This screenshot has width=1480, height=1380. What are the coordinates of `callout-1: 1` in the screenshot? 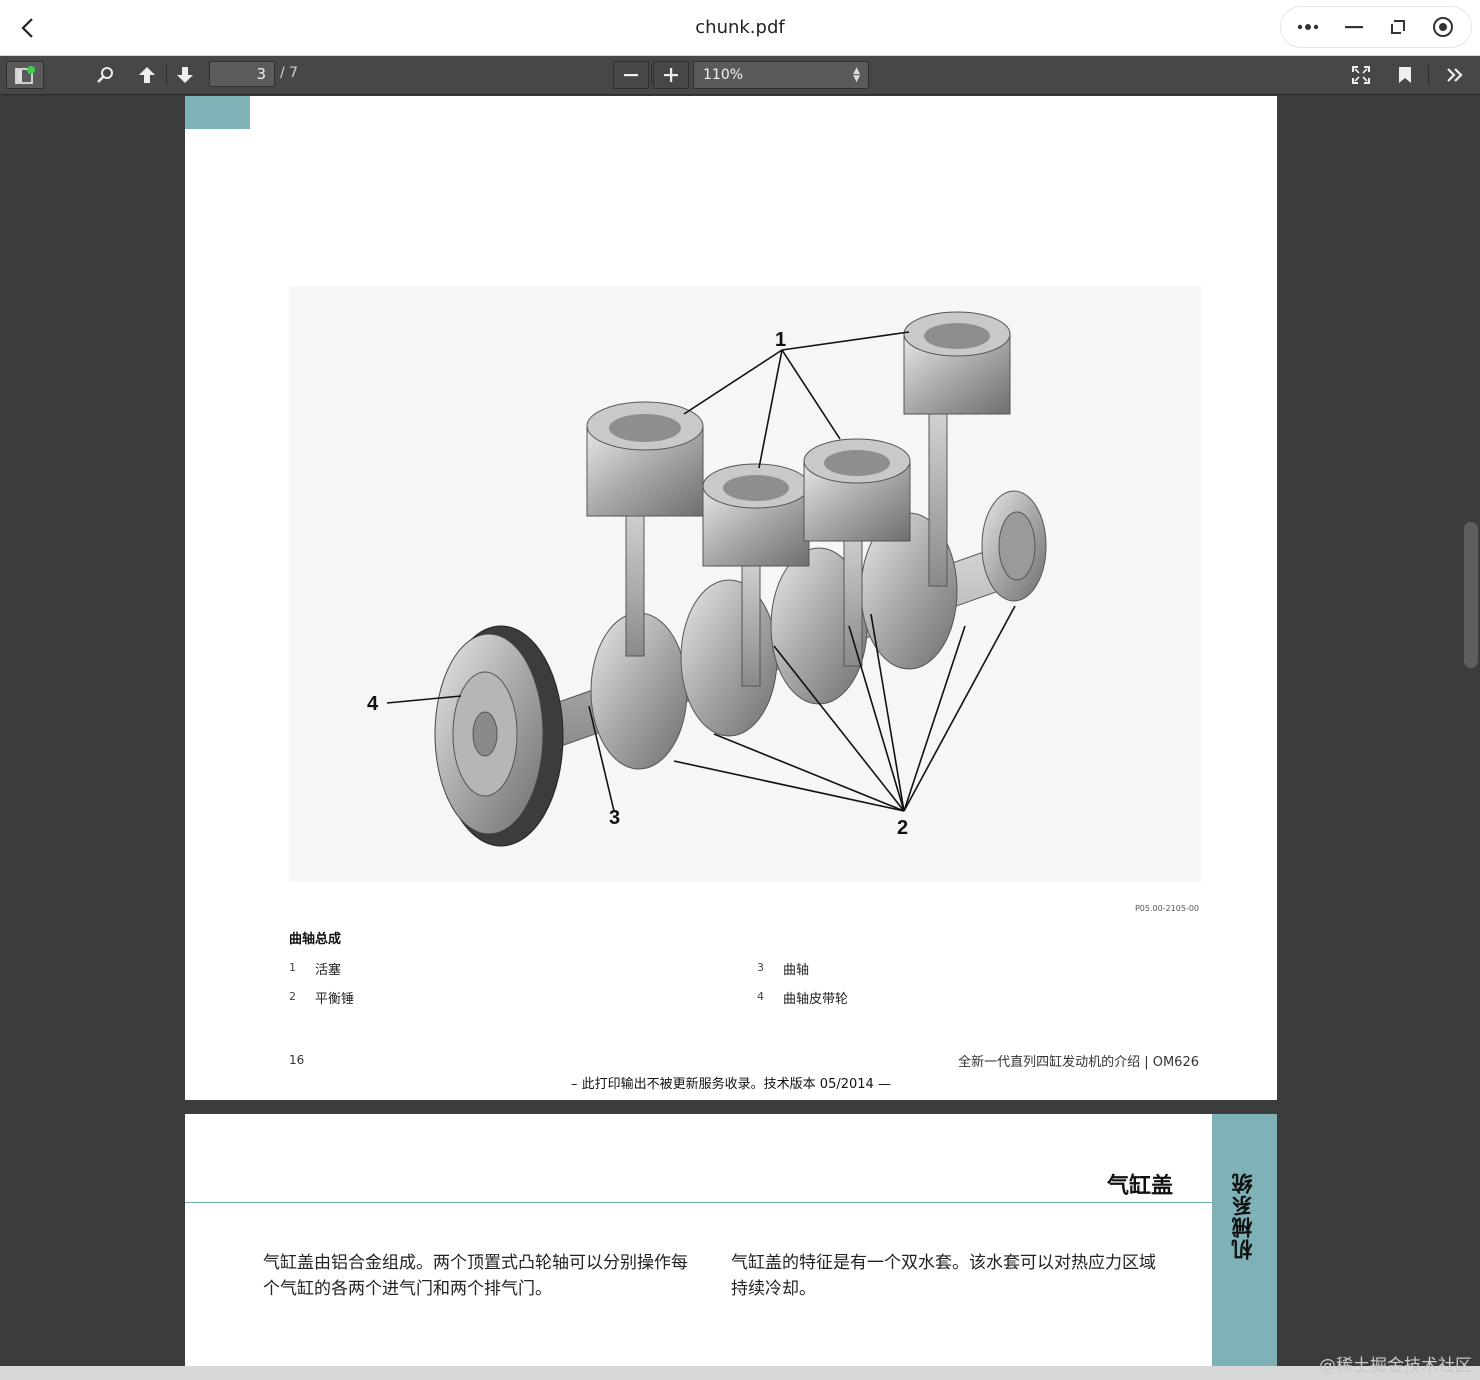 It's located at (780, 340).